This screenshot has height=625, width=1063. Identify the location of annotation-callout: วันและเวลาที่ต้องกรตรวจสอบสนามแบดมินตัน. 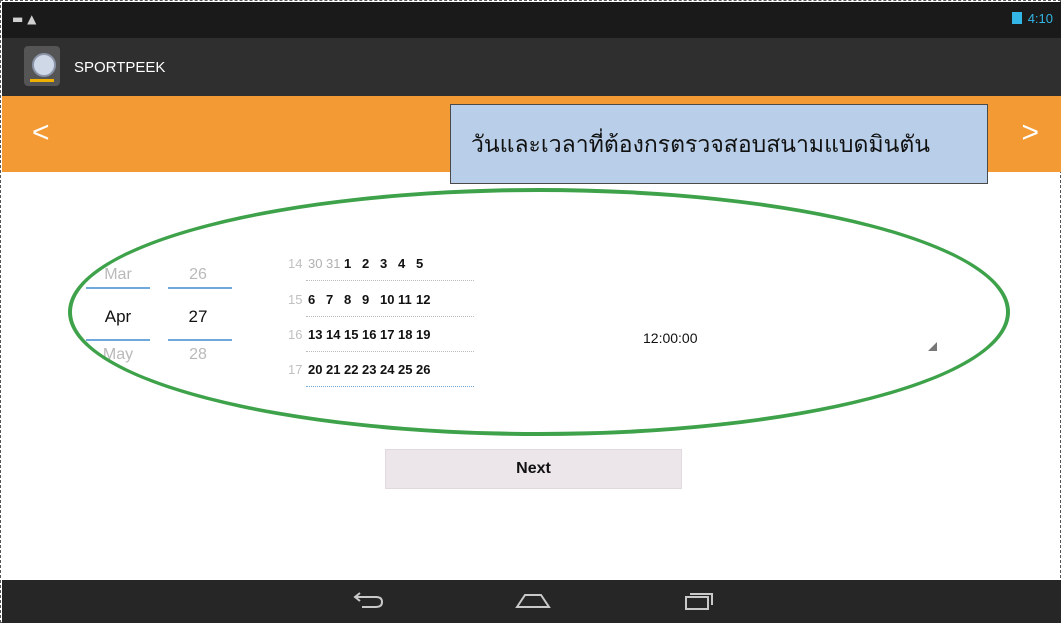
(719, 144).